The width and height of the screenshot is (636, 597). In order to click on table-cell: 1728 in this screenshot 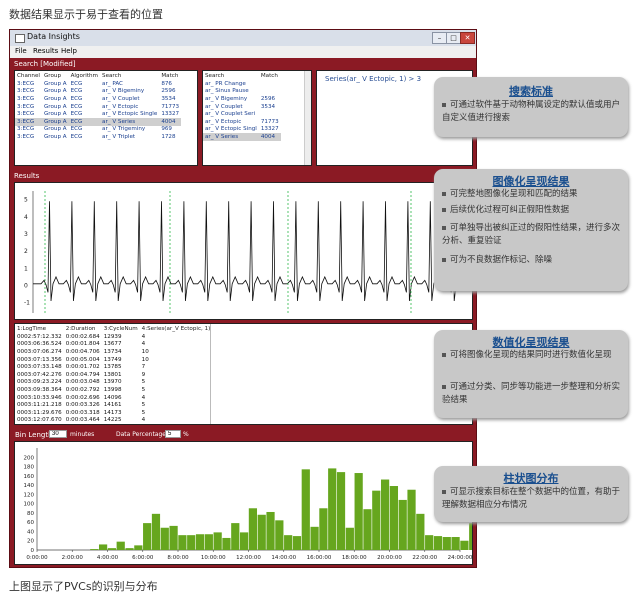, I will do `click(168, 136)`.